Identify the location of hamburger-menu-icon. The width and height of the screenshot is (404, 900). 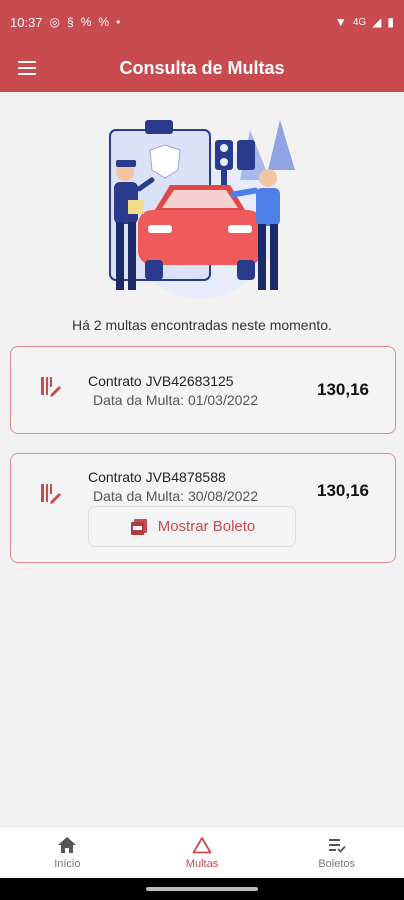
(27, 68).